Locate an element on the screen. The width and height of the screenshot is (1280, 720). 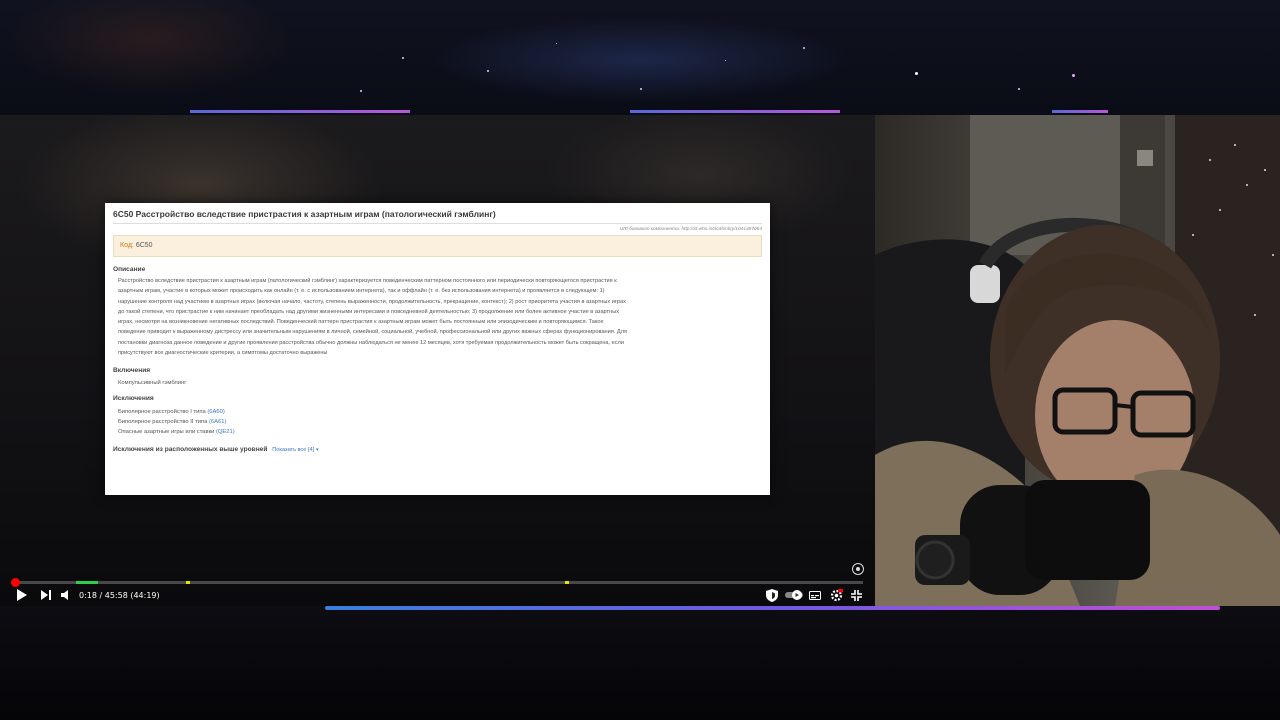
fullscreen-exit-button is located at coordinates (856, 595).